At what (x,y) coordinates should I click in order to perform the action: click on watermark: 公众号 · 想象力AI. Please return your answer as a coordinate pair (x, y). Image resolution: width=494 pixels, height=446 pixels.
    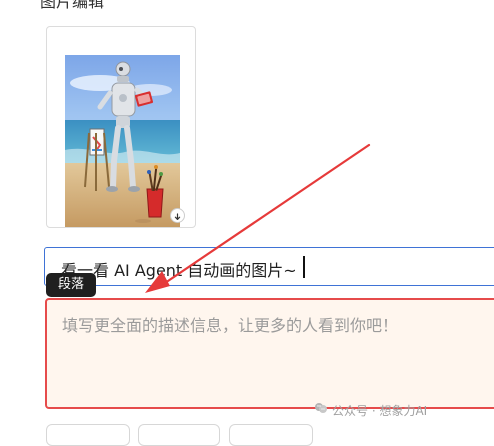
    Looking at the image, I should click on (371, 410).